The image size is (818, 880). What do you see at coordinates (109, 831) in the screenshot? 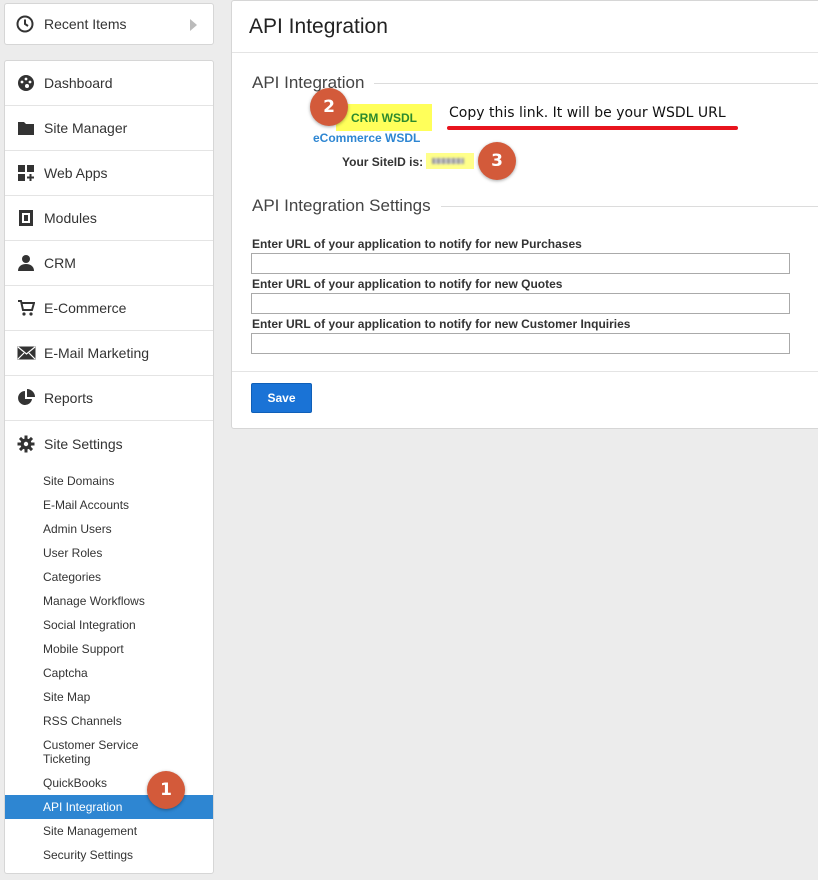
I see `subnav-site-management: Site Management` at bounding box center [109, 831].